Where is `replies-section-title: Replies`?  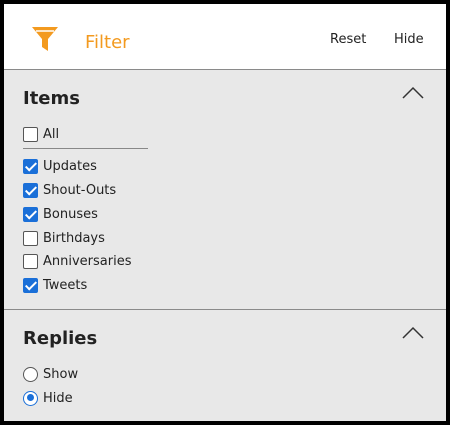
replies-section-title: Replies is located at coordinates (60, 338).